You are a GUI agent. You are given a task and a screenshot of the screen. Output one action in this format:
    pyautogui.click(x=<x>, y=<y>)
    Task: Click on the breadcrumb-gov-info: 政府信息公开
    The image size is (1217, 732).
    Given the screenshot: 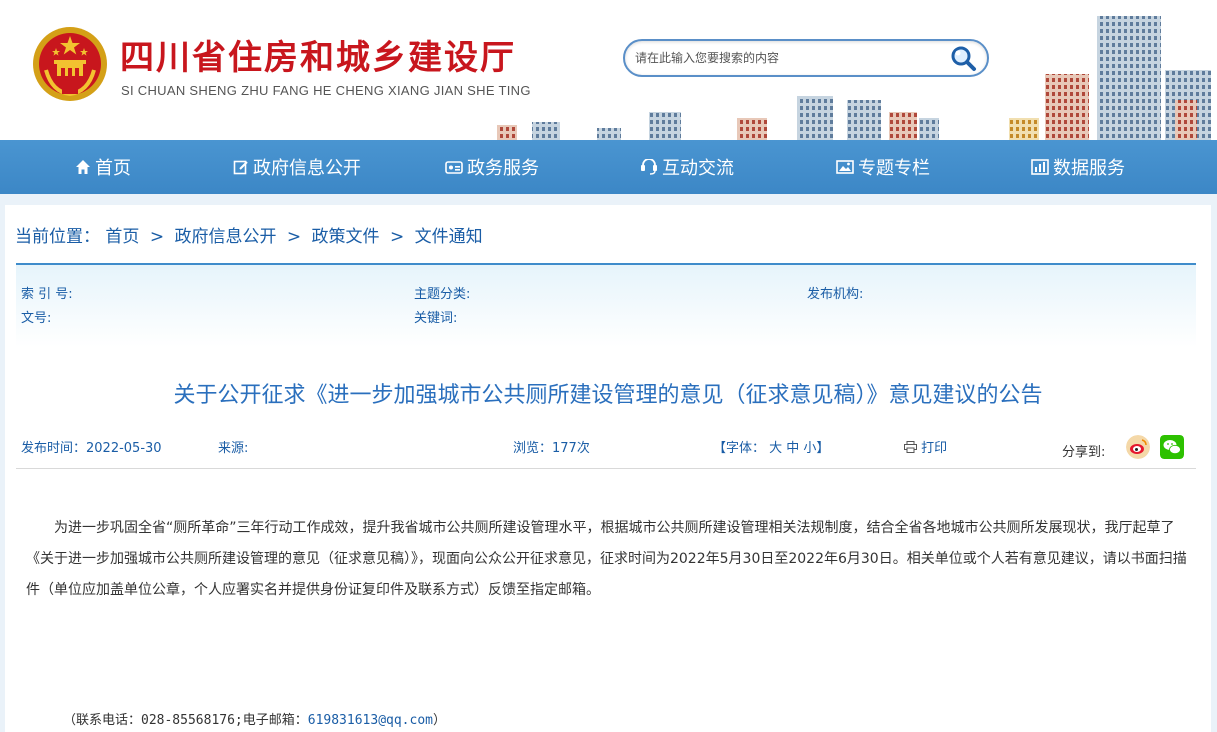 What is the action you would take?
    pyautogui.click(x=225, y=237)
    